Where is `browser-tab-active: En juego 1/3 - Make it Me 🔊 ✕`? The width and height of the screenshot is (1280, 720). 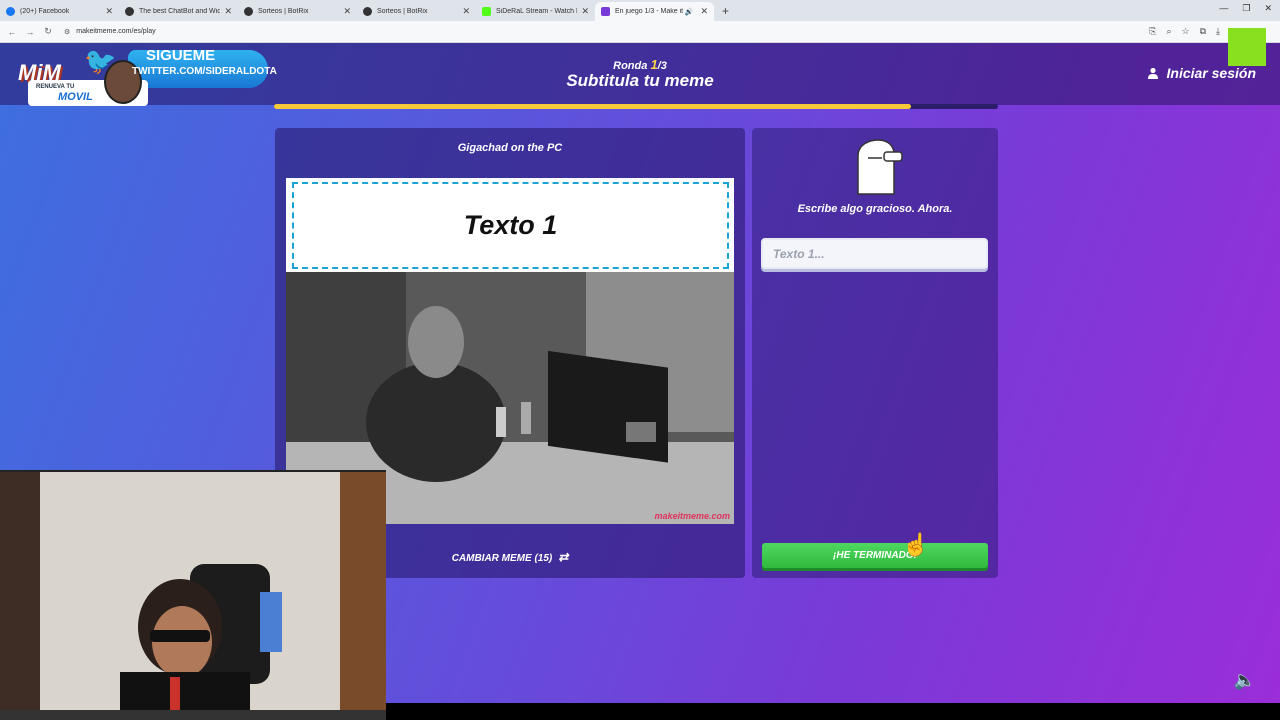
browser-tab-active: En juego 1/3 - Make it Me 🔊 ✕ is located at coordinates (654, 11).